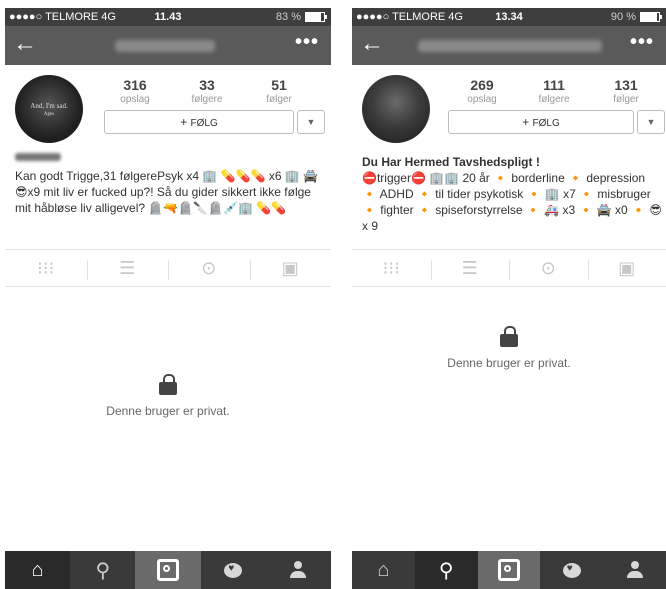  I want to click on profile-stats: 316 opslag 33 følgere 51 følger, so click(207, 91).